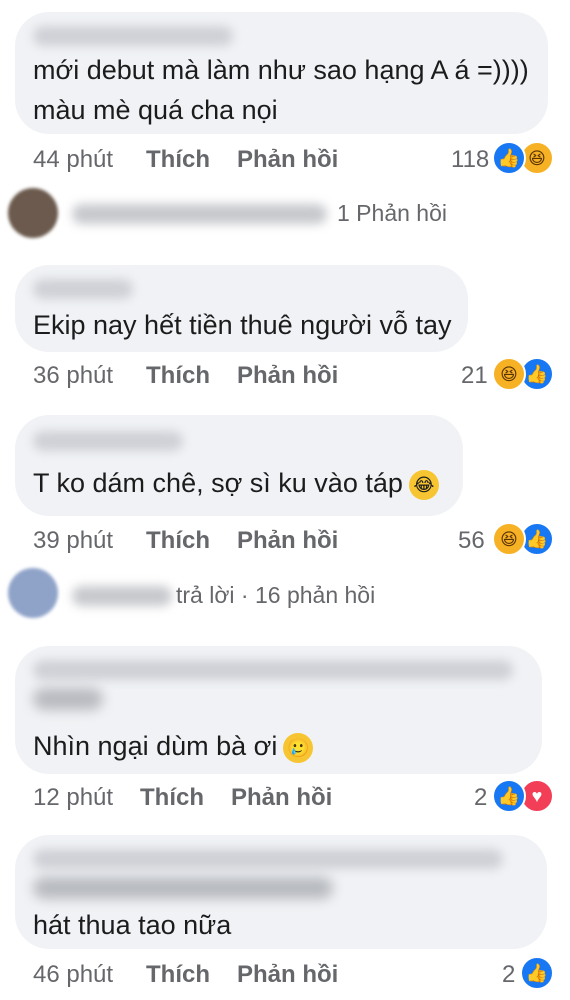  Describe the element at coordinates (73, 974) in the screenshot. I see `comment-time: 46 phút` at that location.